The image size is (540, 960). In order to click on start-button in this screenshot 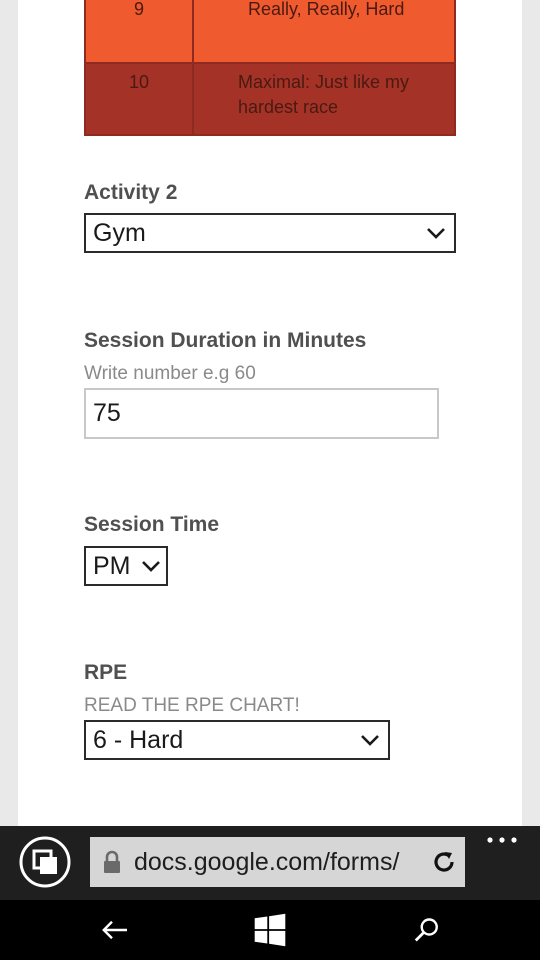, I will do `click(270, 930)`.